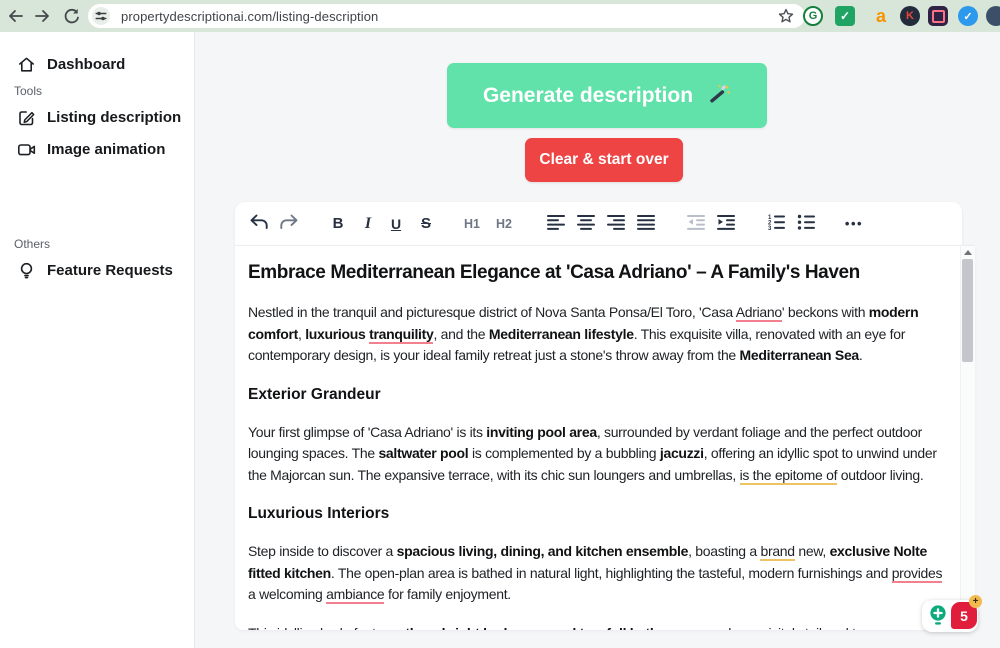  I want to click on redo-icon, so click(289, 223).